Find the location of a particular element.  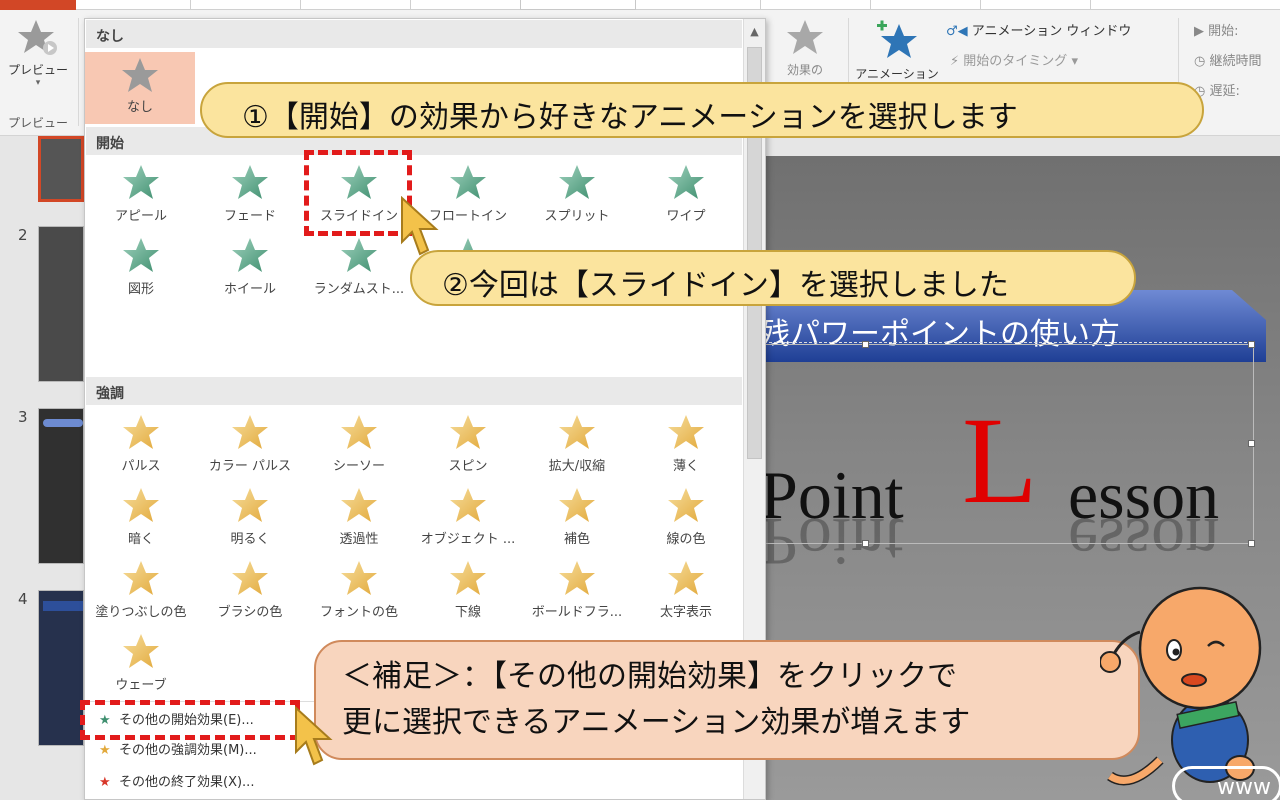

entrance-effect-label: ホイール is located at coordinates (249, 289).